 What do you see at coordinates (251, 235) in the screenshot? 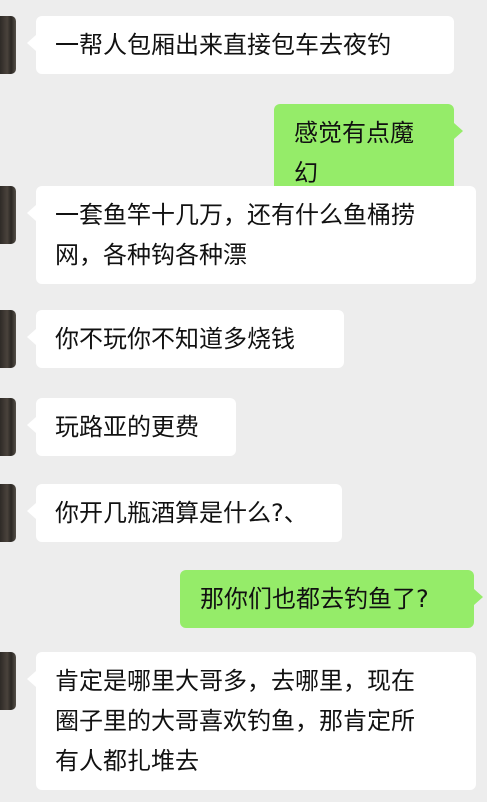
I see `incoming-message-bubble: 一套鱼竿十几万，还有什么鱼桶捞 网，各种钩各种漂` at bounding box center [251, 235].